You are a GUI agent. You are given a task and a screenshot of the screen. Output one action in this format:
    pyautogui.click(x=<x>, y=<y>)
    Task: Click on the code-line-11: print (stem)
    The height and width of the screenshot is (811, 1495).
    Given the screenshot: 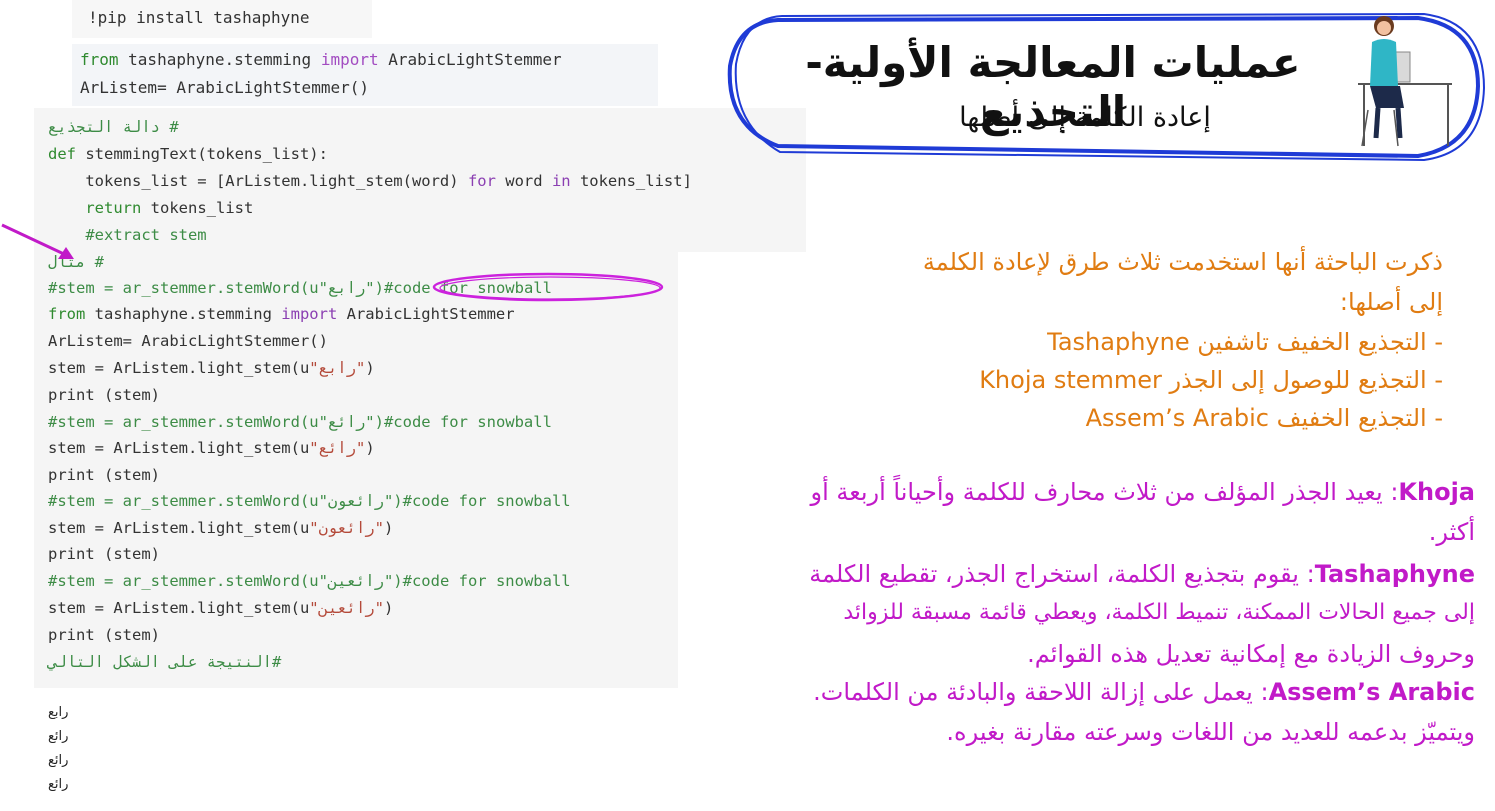 What is the action you would take?
    pyautogui.click(x=104, y=395)
    